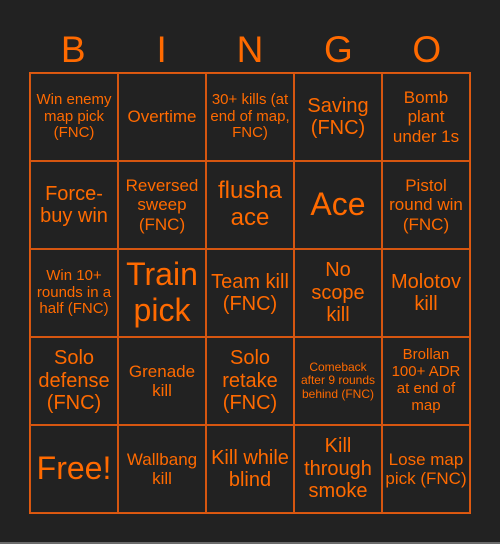  I want to click on header-letter-g: G, so click(338, 49).